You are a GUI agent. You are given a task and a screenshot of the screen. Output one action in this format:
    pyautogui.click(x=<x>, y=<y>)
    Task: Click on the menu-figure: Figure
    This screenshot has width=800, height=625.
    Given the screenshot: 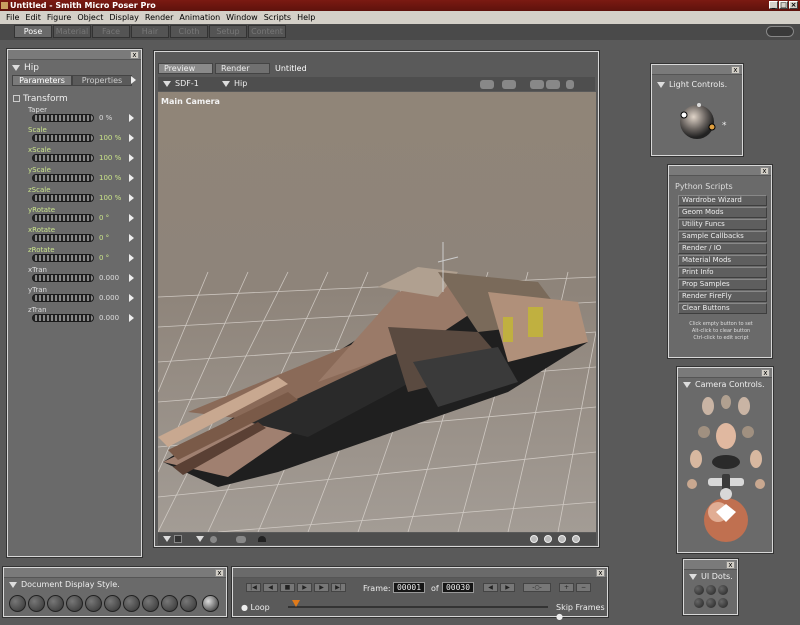 What is the action you would take?
    pyautogui.click(x=59, y=17)
    